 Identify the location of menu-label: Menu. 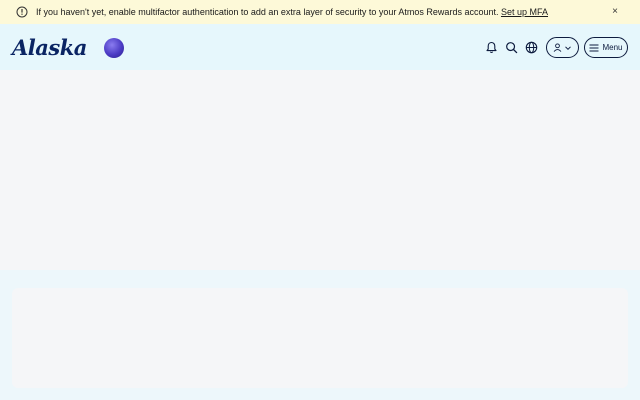
(612, 47).